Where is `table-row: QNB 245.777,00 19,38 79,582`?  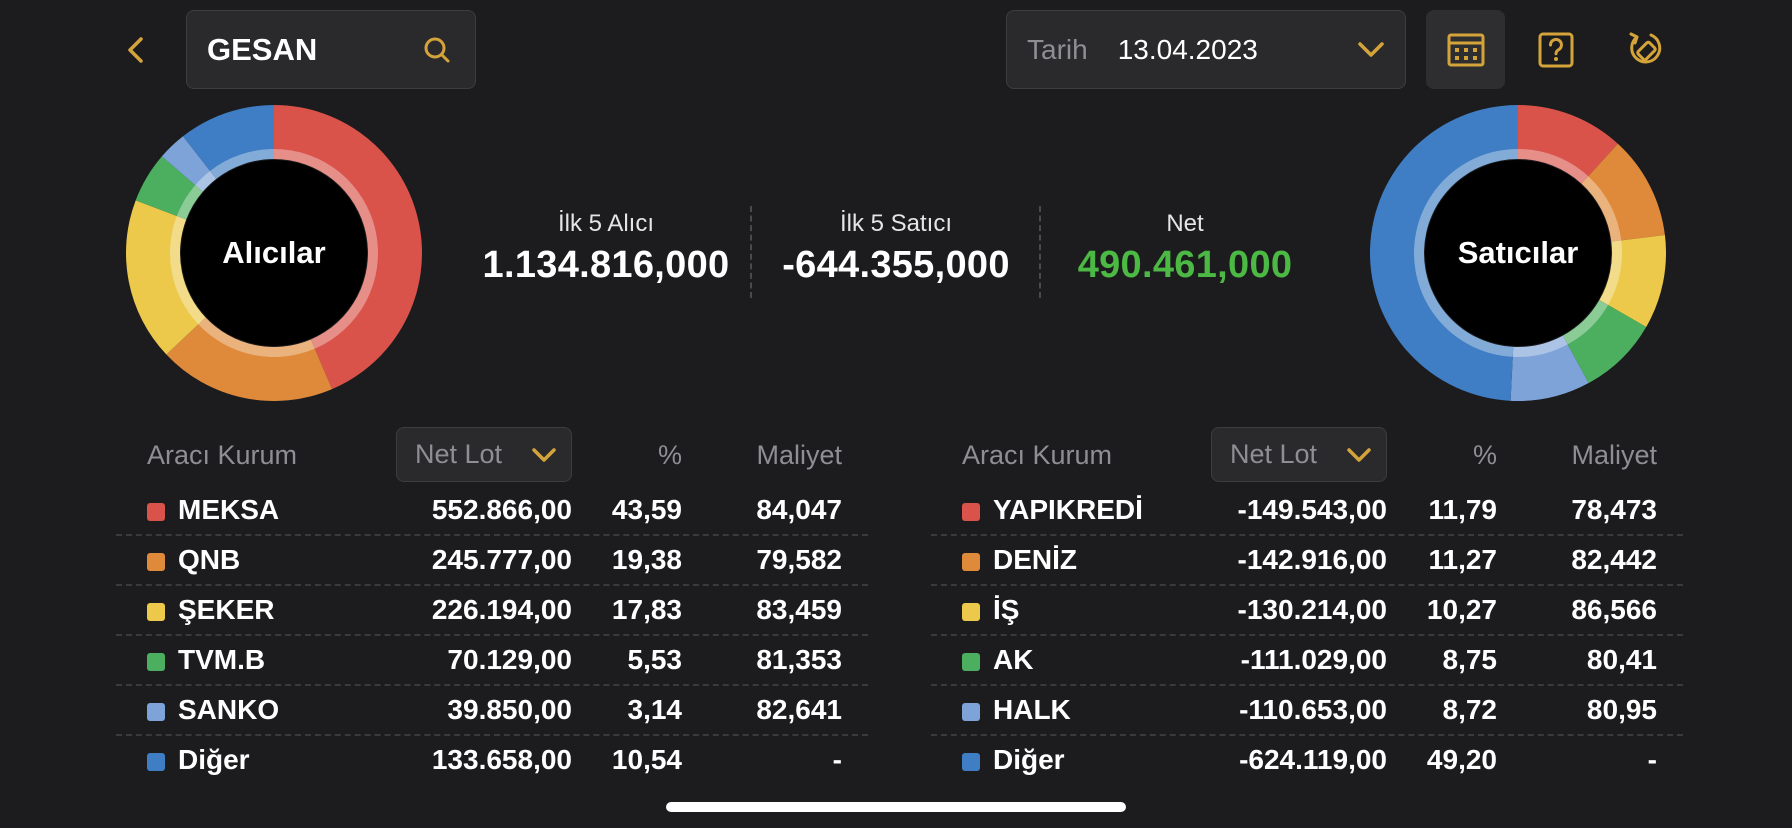 table-row: QNB 245.777,00 19,38 79,582 is located at coordinates (492, 561).